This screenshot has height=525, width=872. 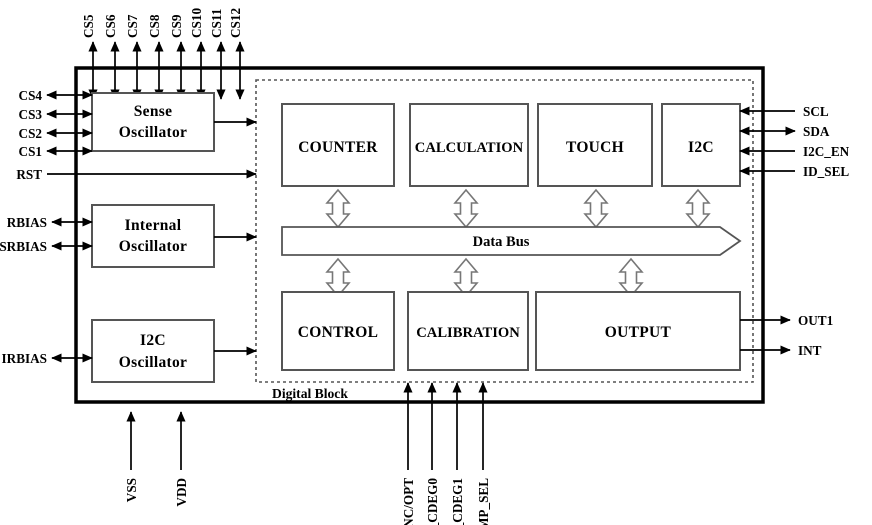 What do you see at coordinates (24, 358) in the screenshot?
I see `pin-label-irbias: IRBIAS` at bounding box center [24, 358].